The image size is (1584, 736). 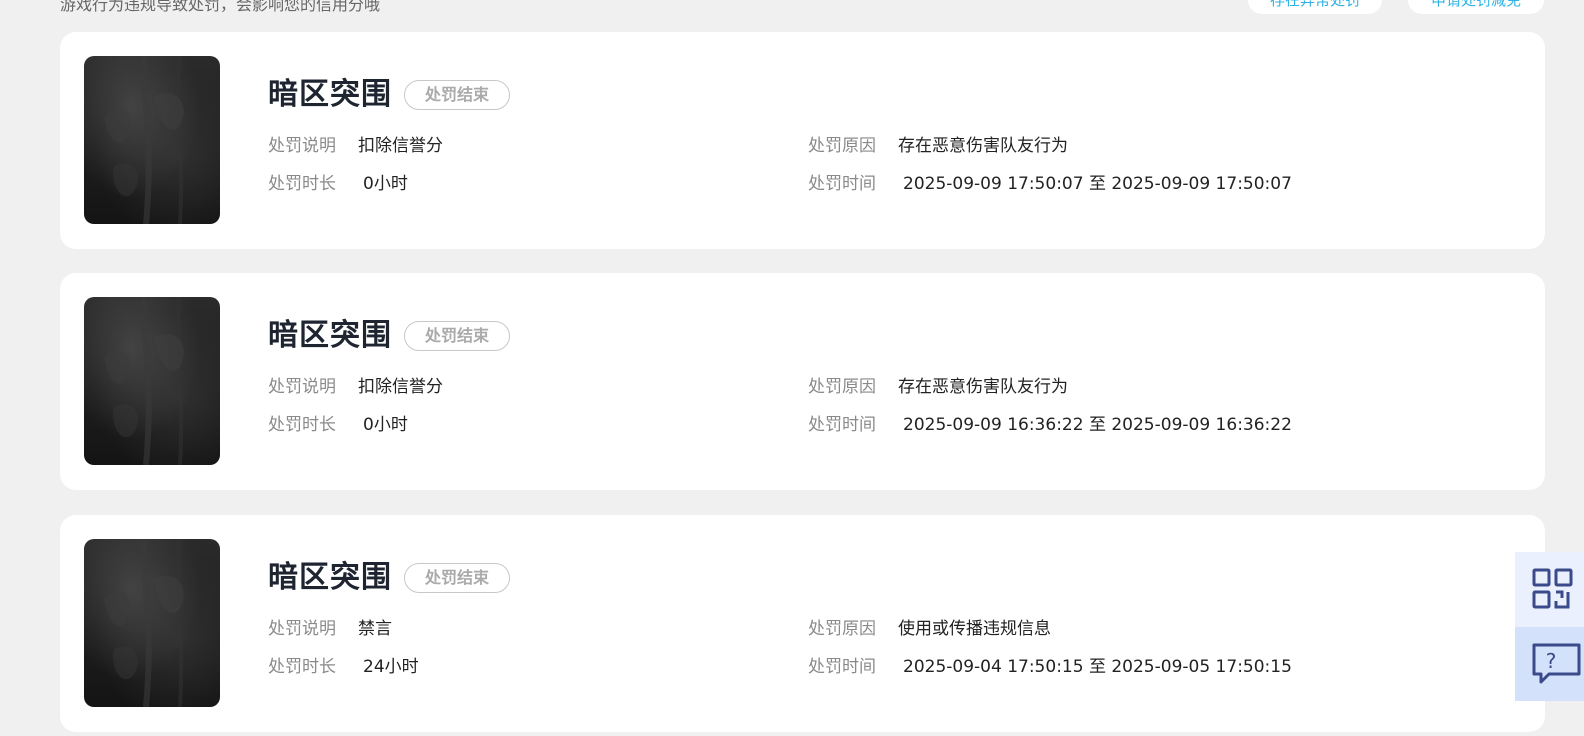 What do you see at coordinates (1476, 7) in the screenshot?
I see `apply-reduction-button: 申请处罚减免` at bounding box center [1476, 7].